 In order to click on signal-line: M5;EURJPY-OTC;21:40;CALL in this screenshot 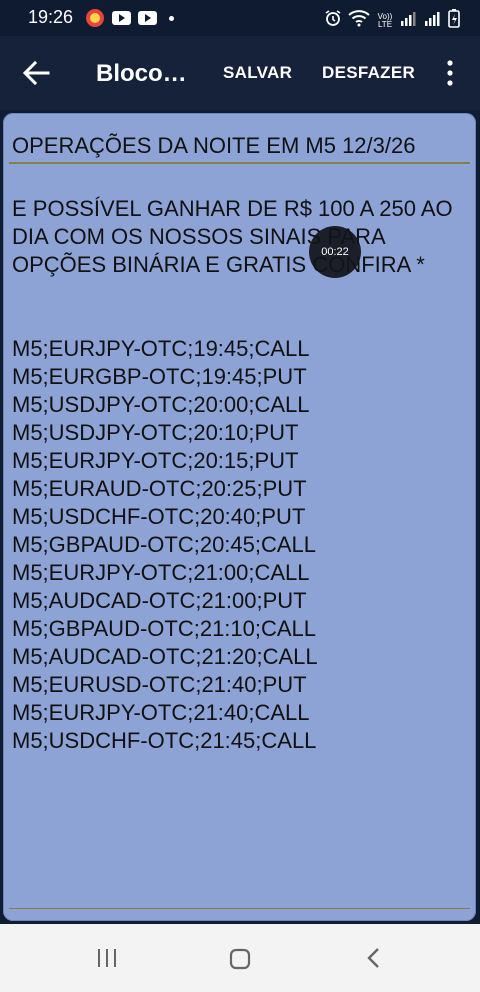, I will do `click(161, 712)`.